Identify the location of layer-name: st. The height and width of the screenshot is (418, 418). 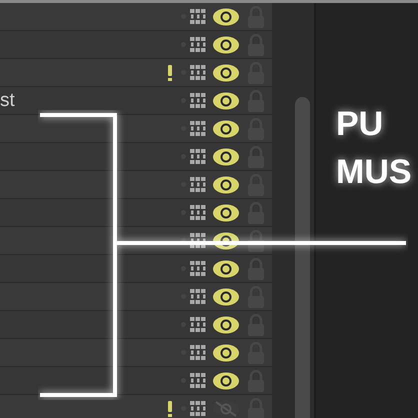
(7, 100).